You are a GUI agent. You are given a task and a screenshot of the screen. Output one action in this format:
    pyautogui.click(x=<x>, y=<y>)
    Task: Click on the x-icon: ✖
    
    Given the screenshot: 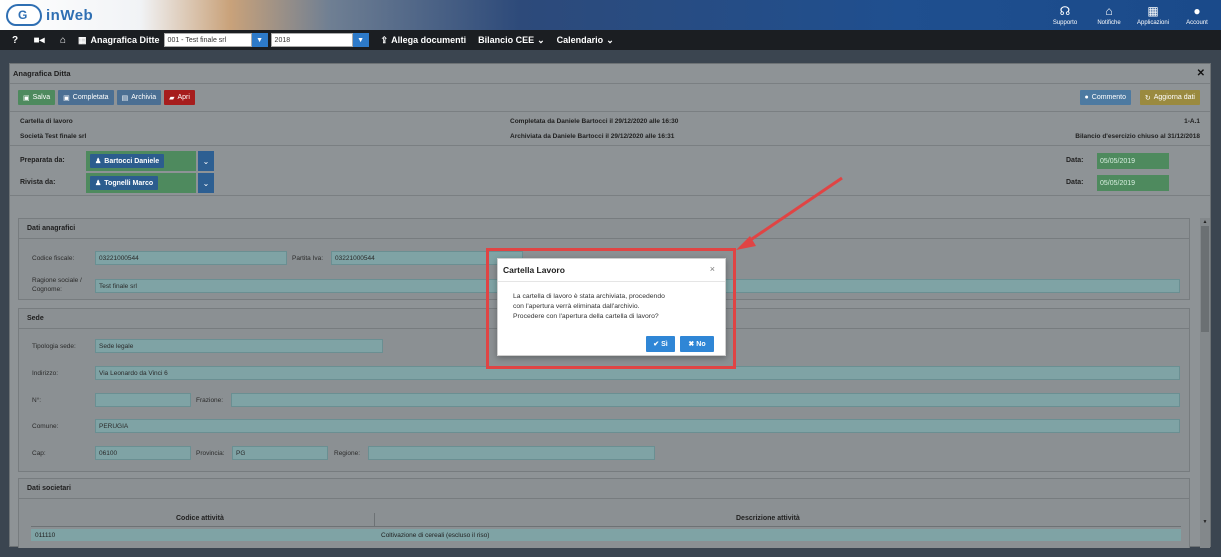 What is the action you would take?
    pyautogui.click(x=691, y=344)
    